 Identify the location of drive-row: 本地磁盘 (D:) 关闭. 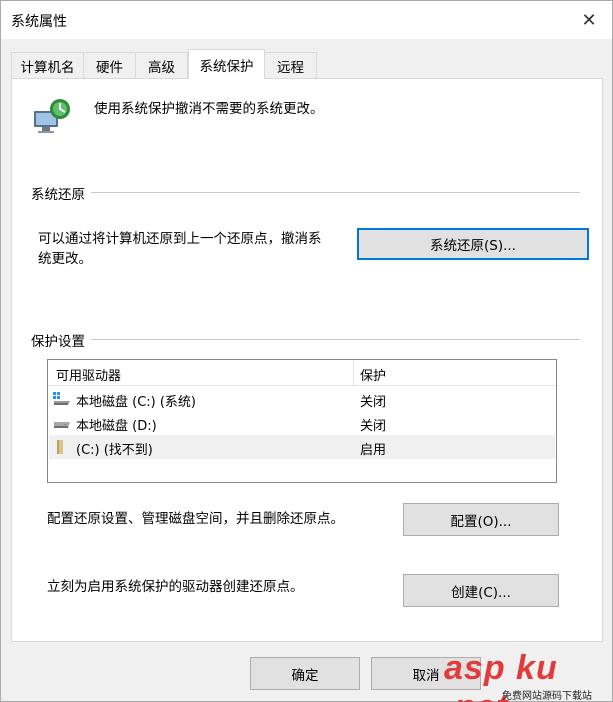
(302, 423).